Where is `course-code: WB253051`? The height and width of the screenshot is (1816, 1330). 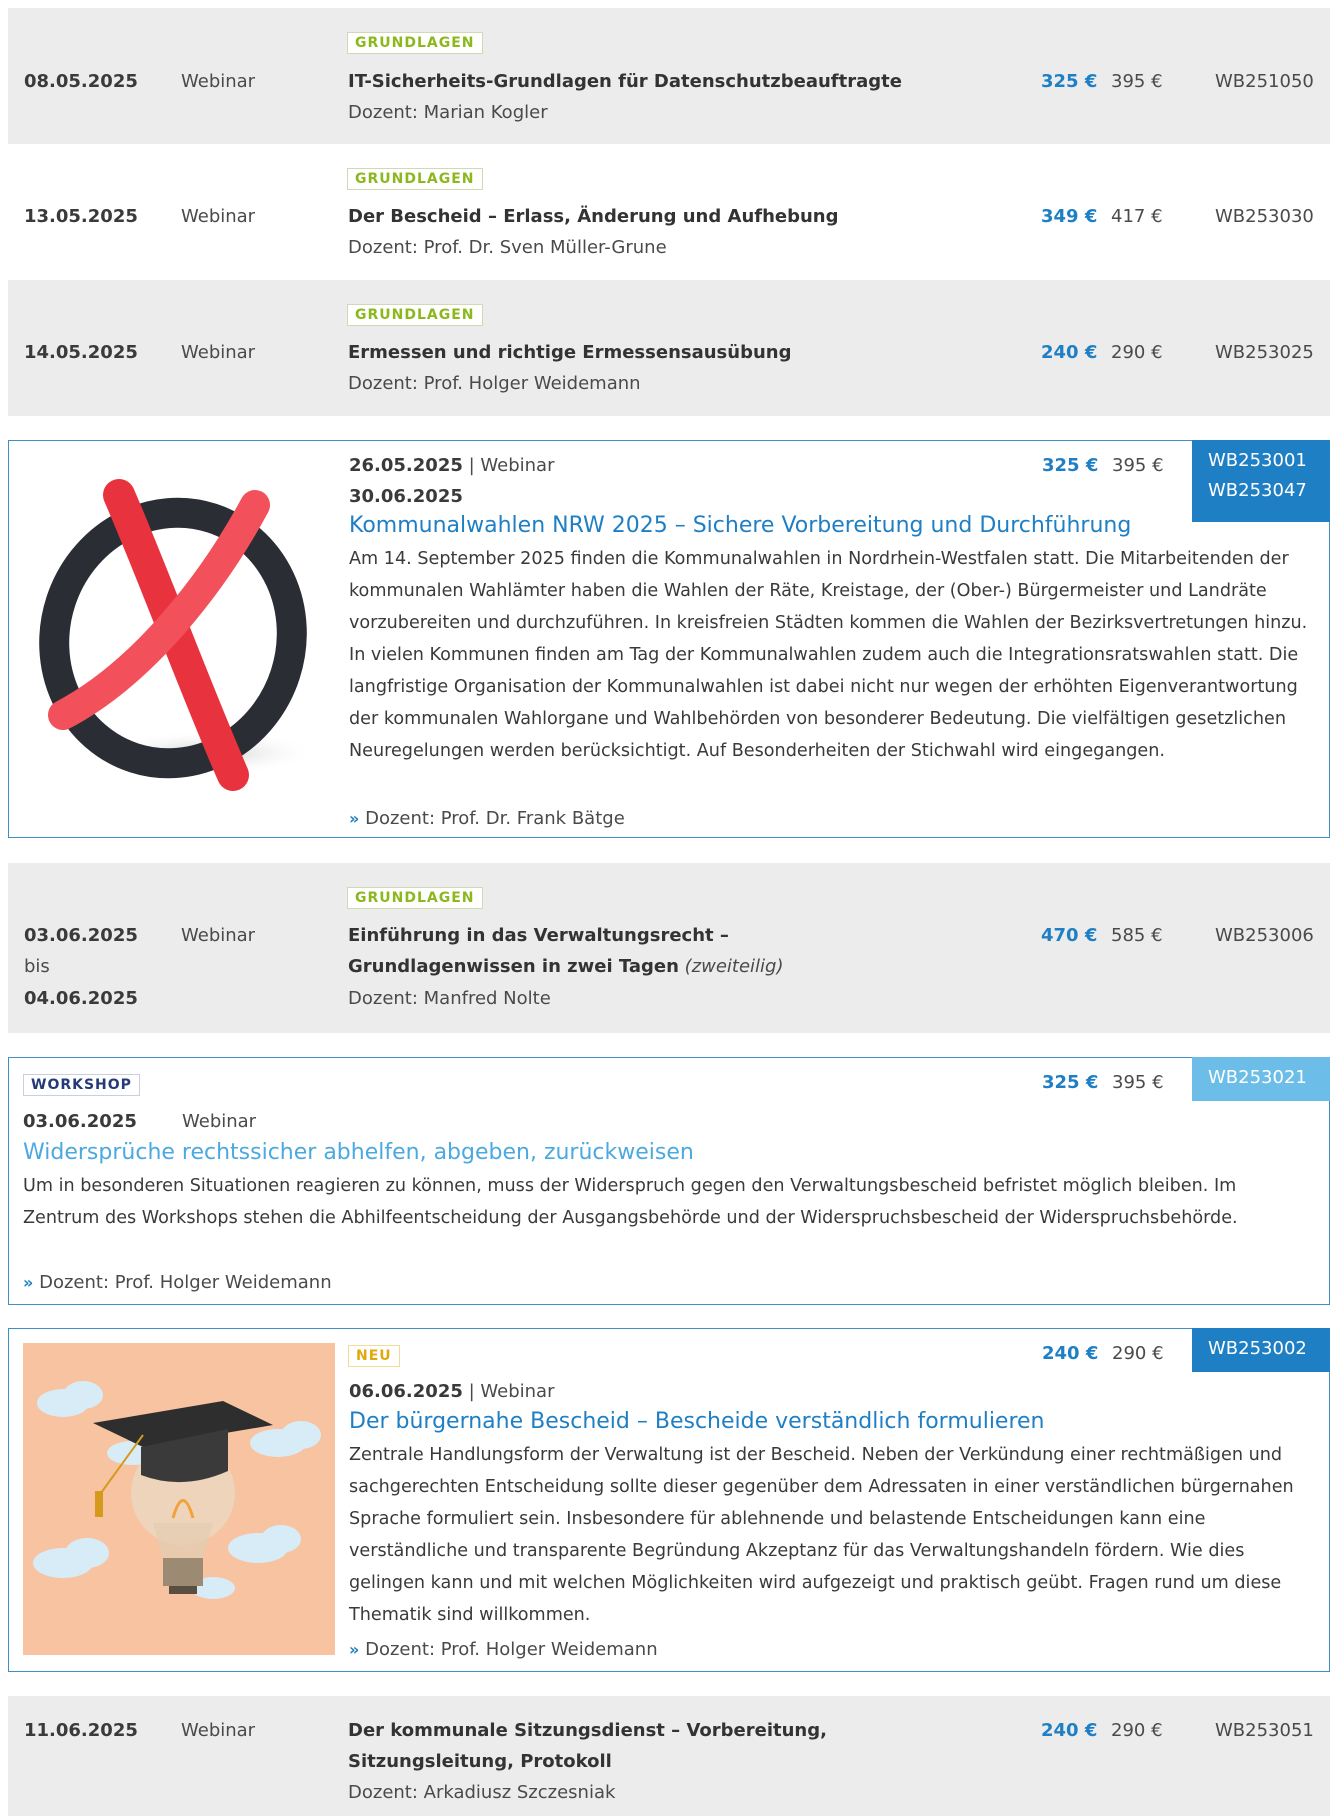 course-code: WB253051 is located at coordinates (1264, 1730).